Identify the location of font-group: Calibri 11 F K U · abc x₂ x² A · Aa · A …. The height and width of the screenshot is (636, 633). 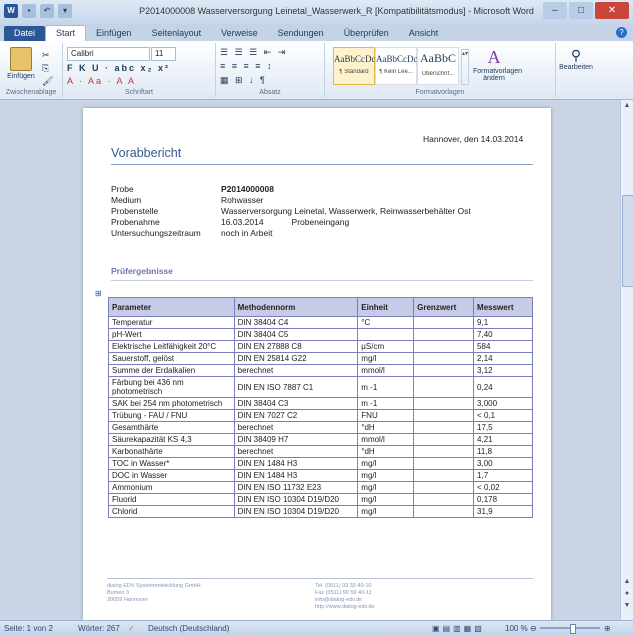
(139, 70).